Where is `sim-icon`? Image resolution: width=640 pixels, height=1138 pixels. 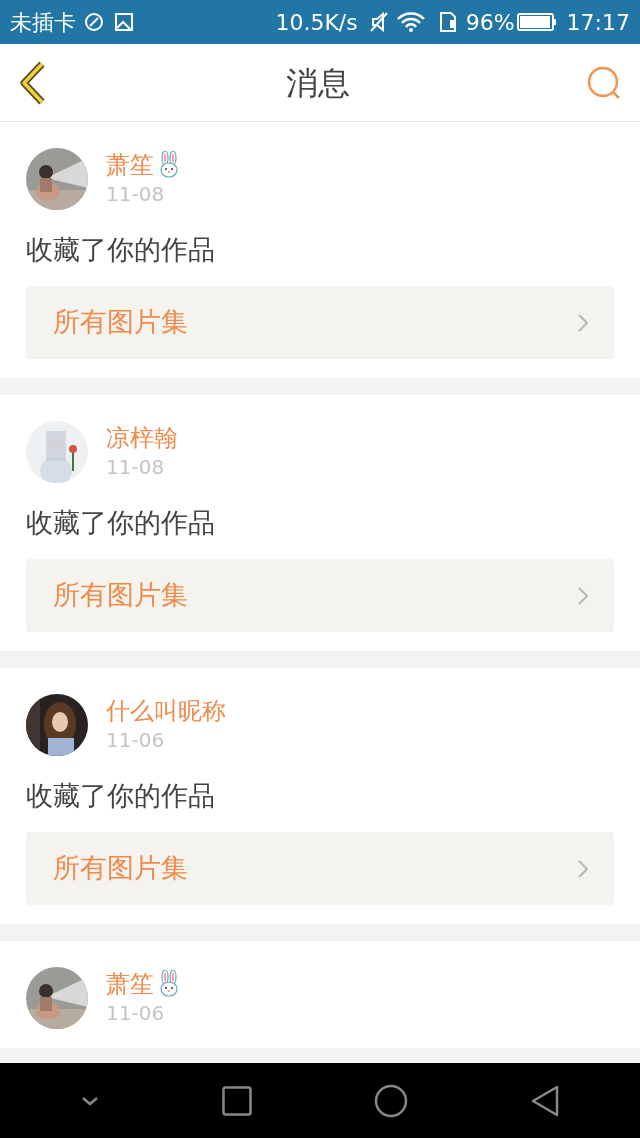
sim-icon is located at coordinates (447, 22).